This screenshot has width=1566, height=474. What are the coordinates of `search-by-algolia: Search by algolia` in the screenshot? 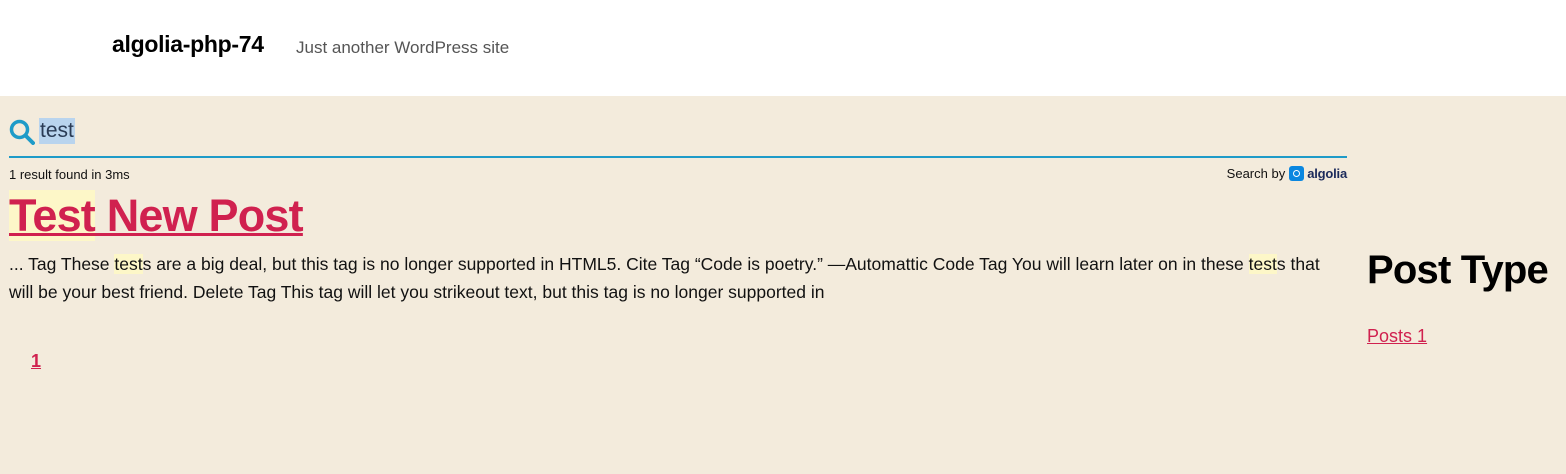 It's located at (1287, 173).